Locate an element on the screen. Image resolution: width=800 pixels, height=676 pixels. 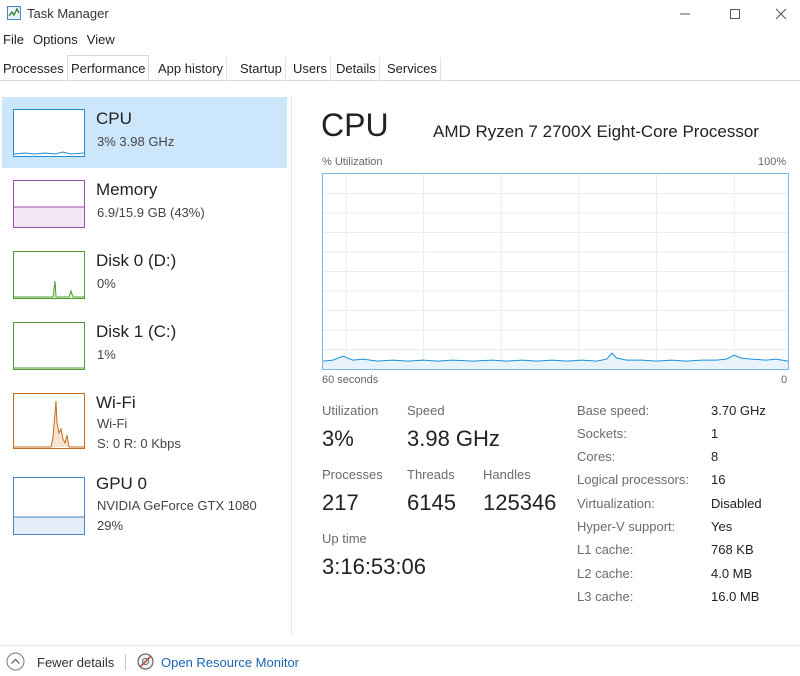
detail-key: Base speed: is located at coordinates (613, 410).